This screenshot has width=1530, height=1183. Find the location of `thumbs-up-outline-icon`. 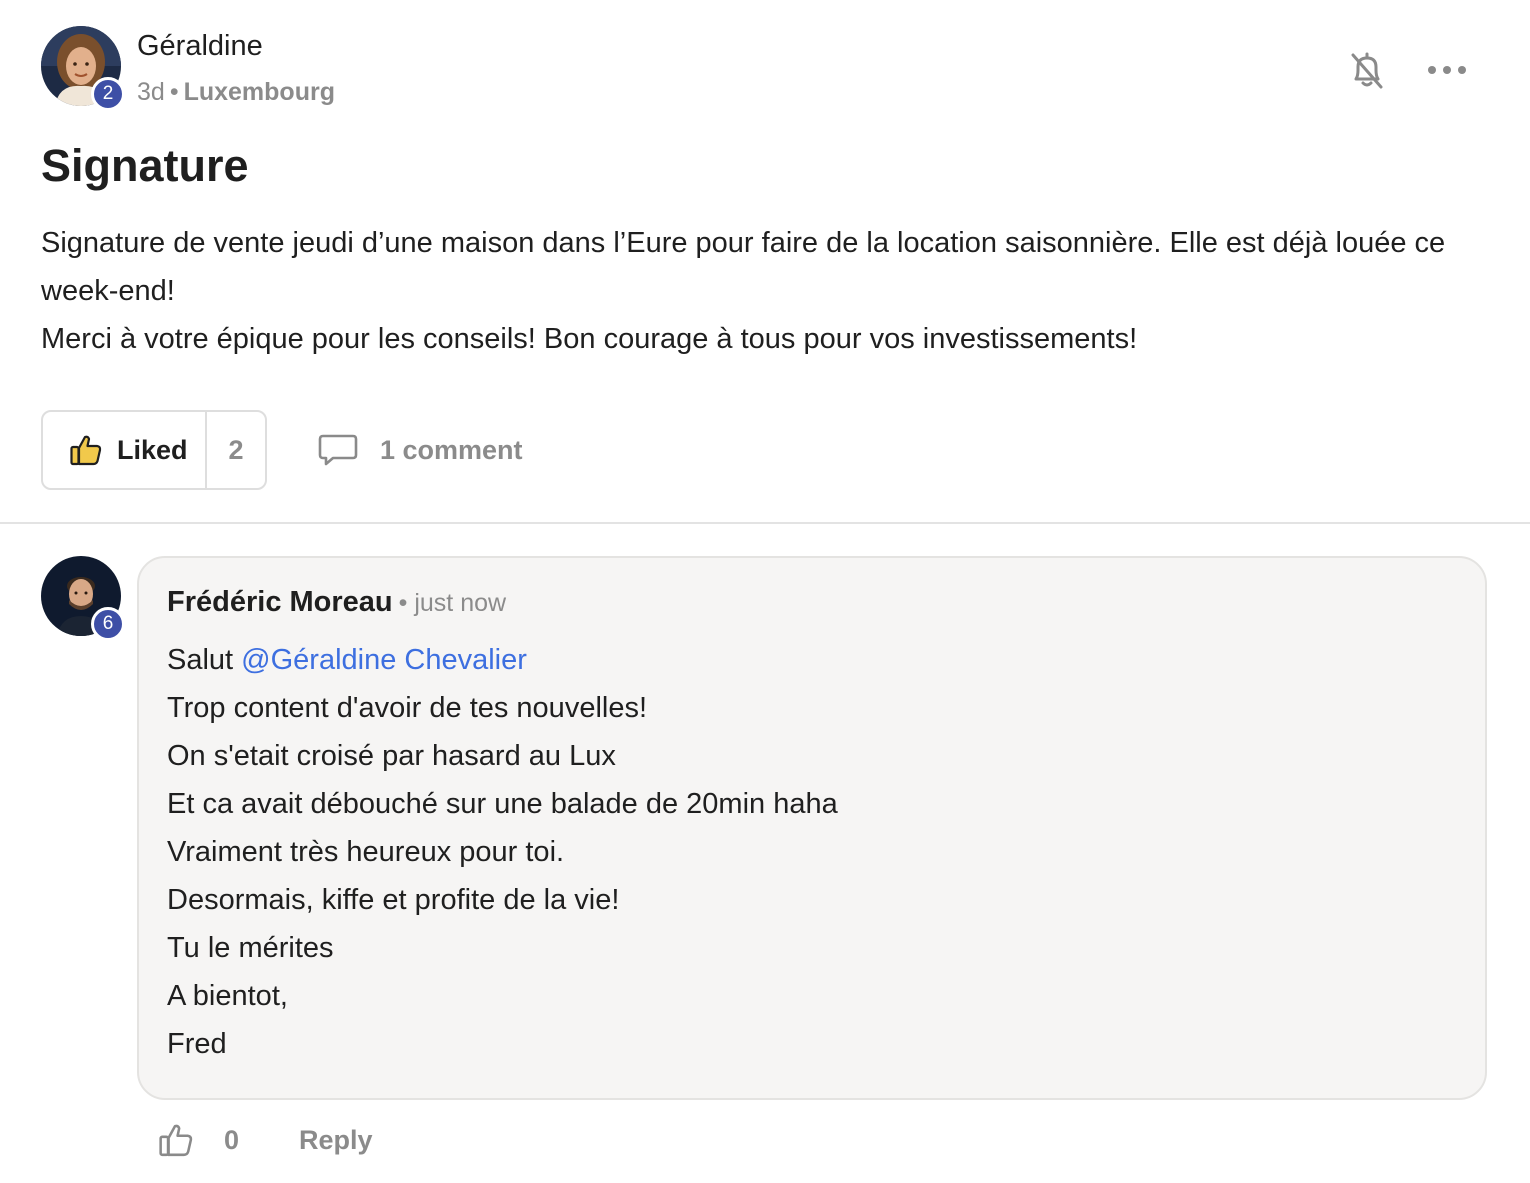

thumbs-up-outline-icon is located at coordinates (176, 1140).